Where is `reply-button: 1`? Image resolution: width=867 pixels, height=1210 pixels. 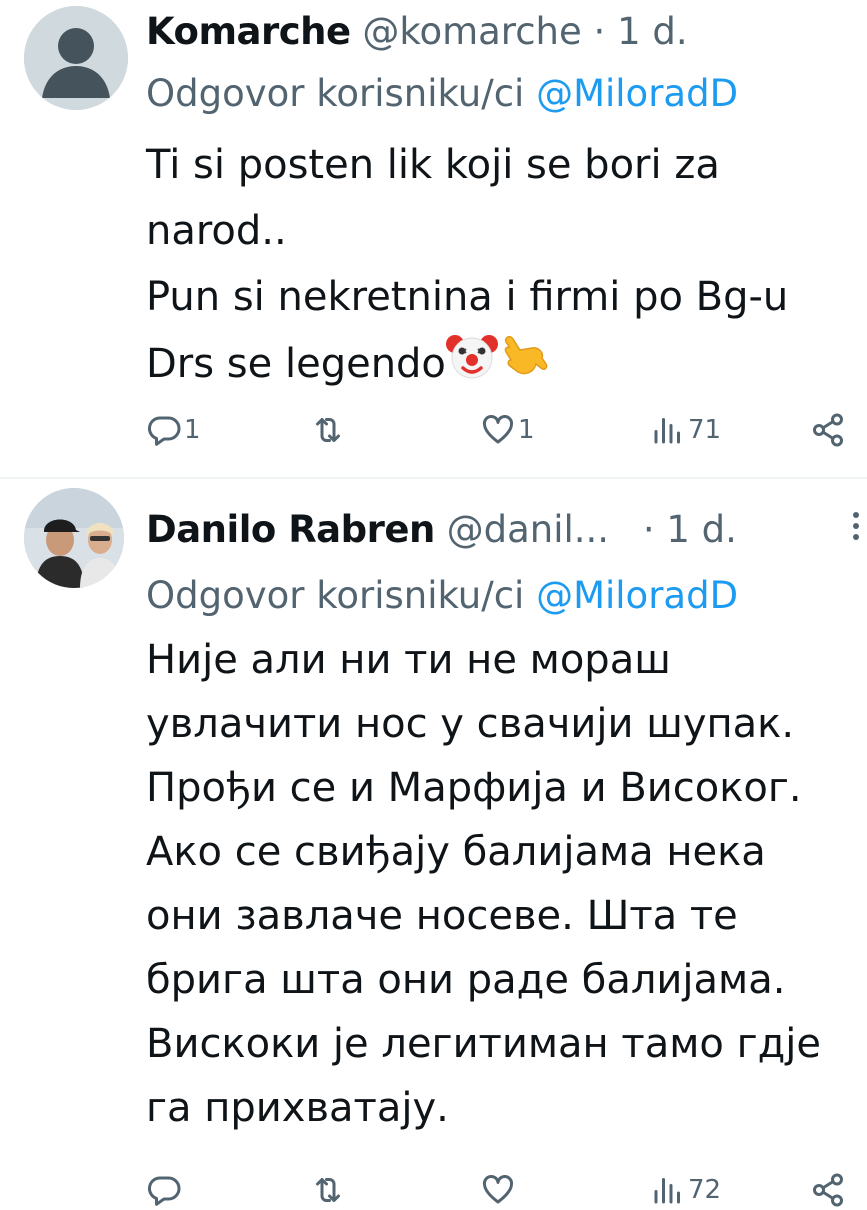 reply-button: 1 is located at coordinates (173, 430).